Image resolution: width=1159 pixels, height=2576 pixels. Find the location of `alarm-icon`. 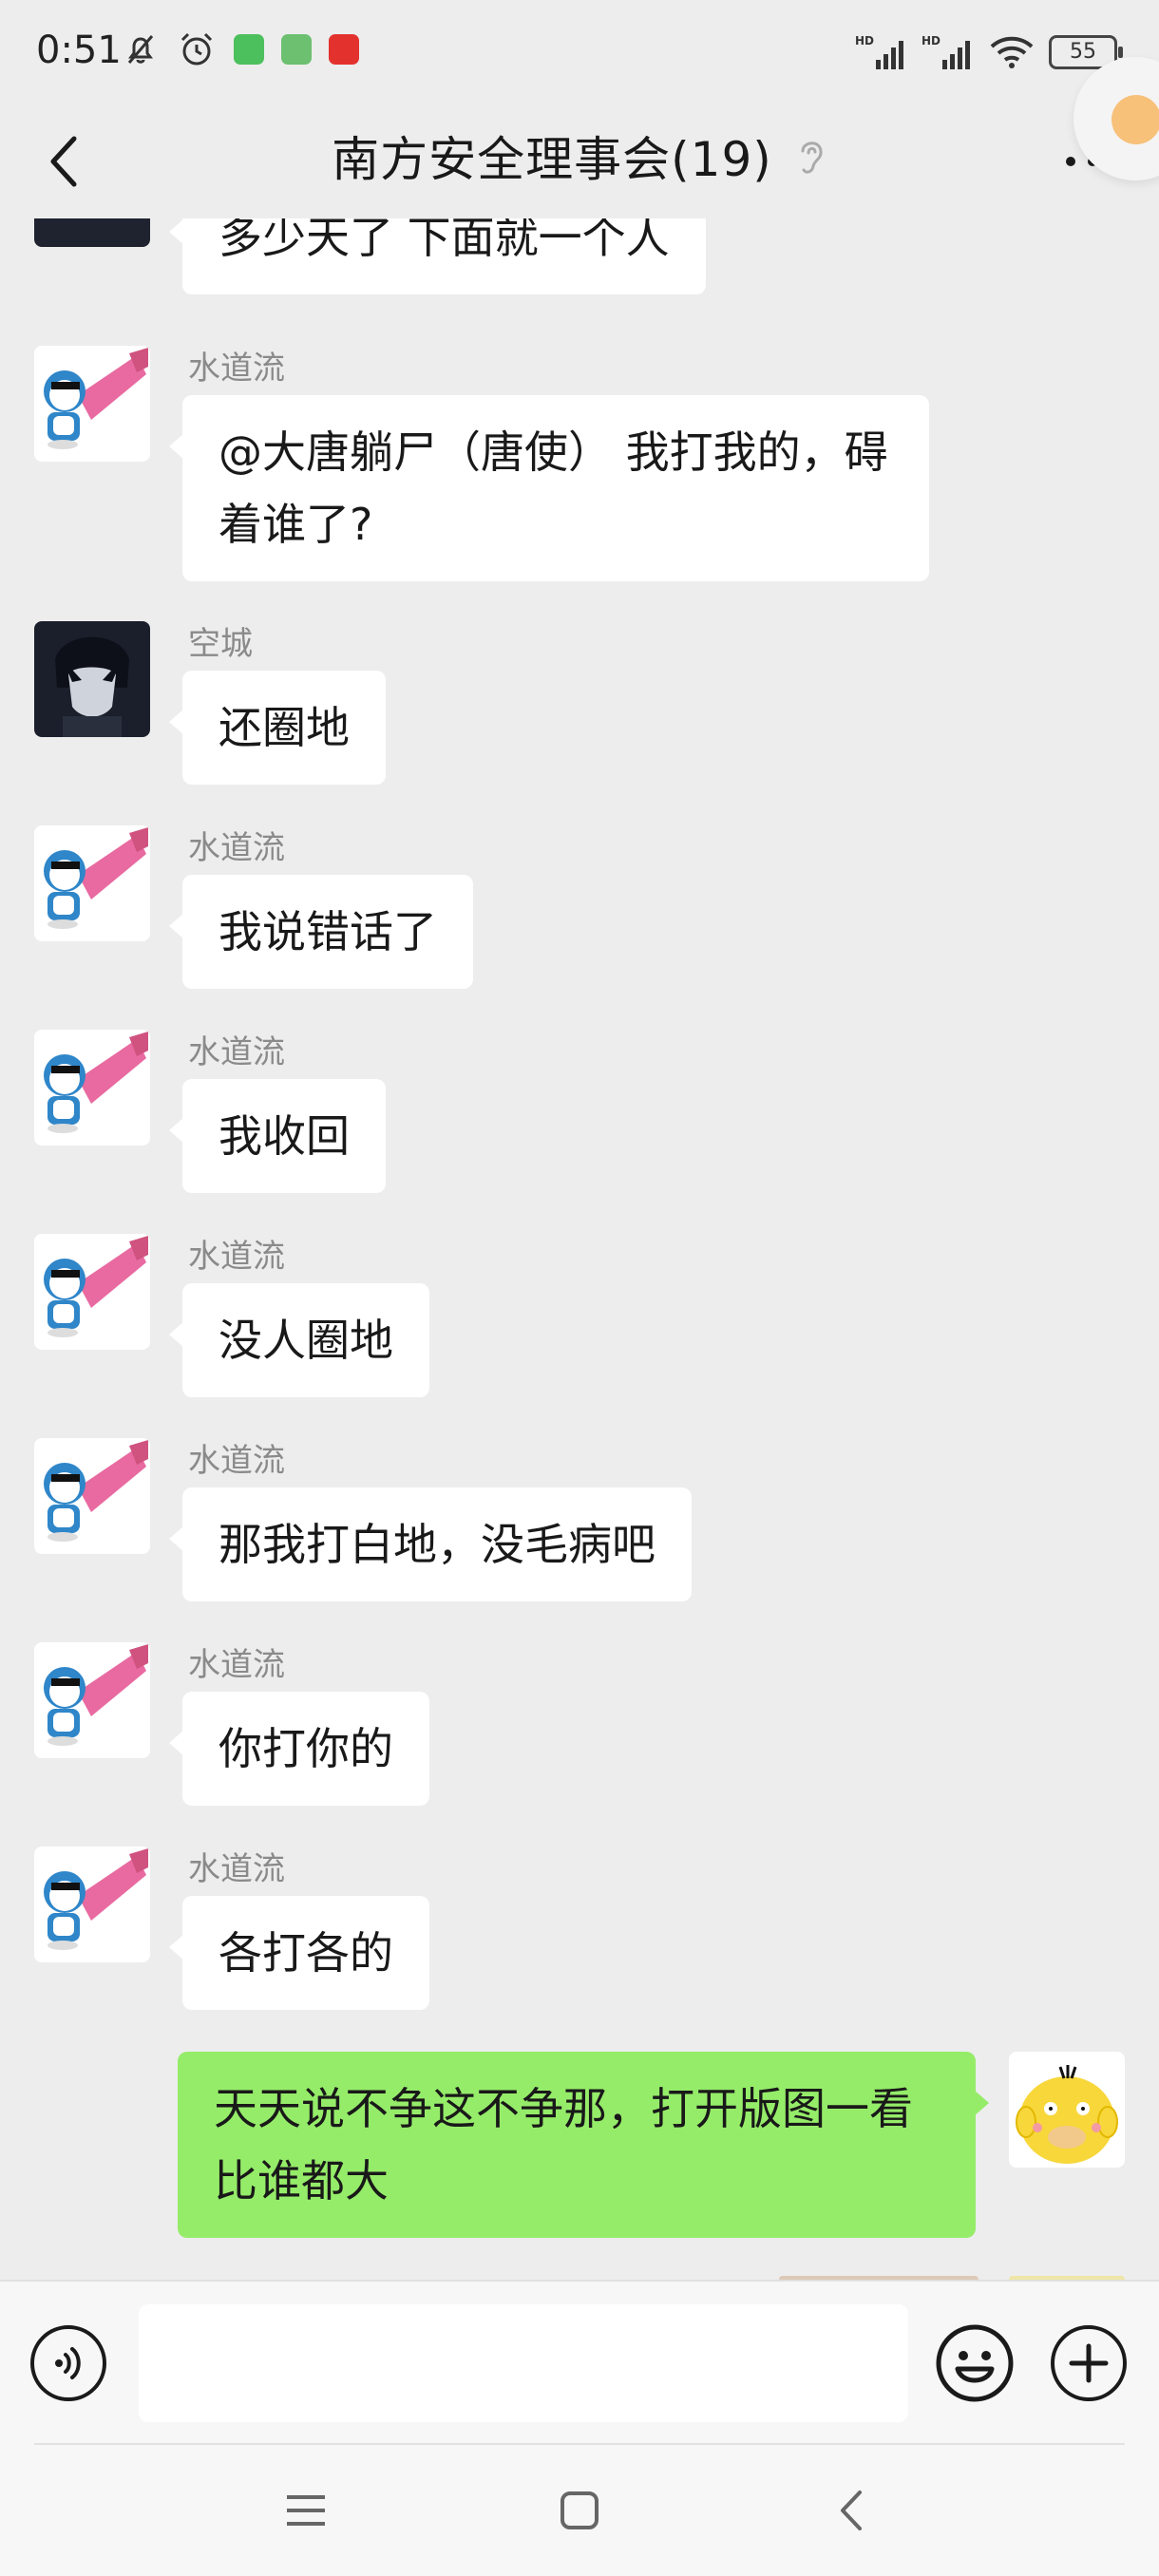

alarm-icon is located at coordinates (196, 49).